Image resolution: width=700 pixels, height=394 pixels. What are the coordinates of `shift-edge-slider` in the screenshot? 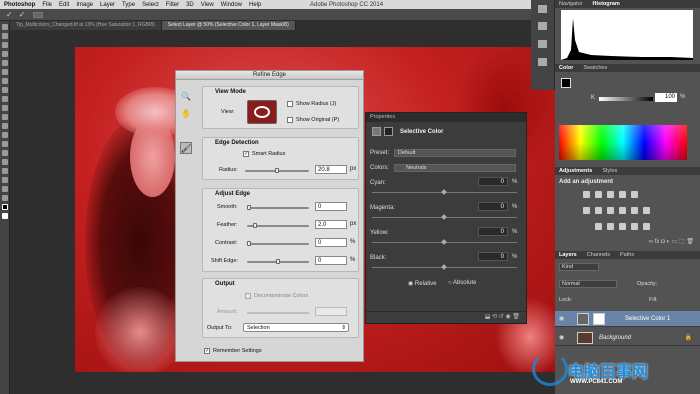 It's located at (278, 261).